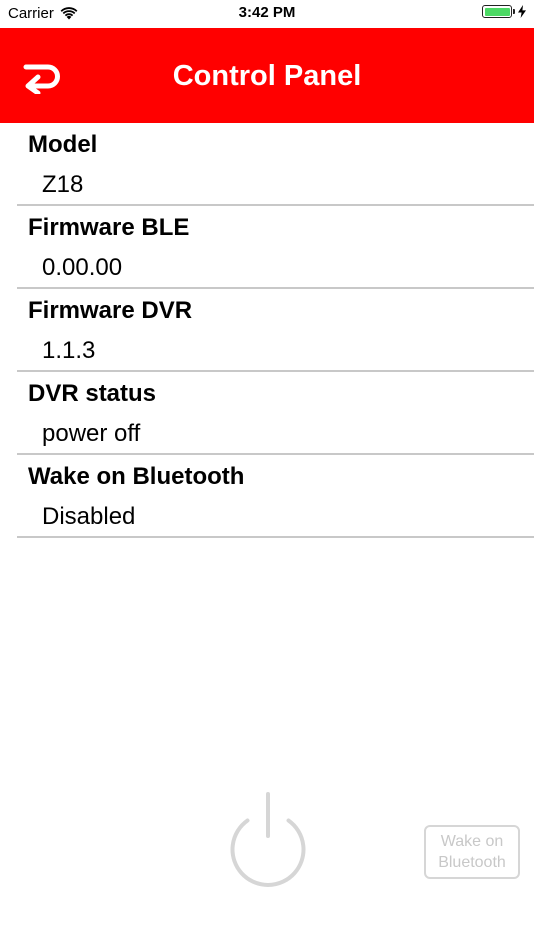  I want to click on row-value: 1.1.3, so click(69, 350).